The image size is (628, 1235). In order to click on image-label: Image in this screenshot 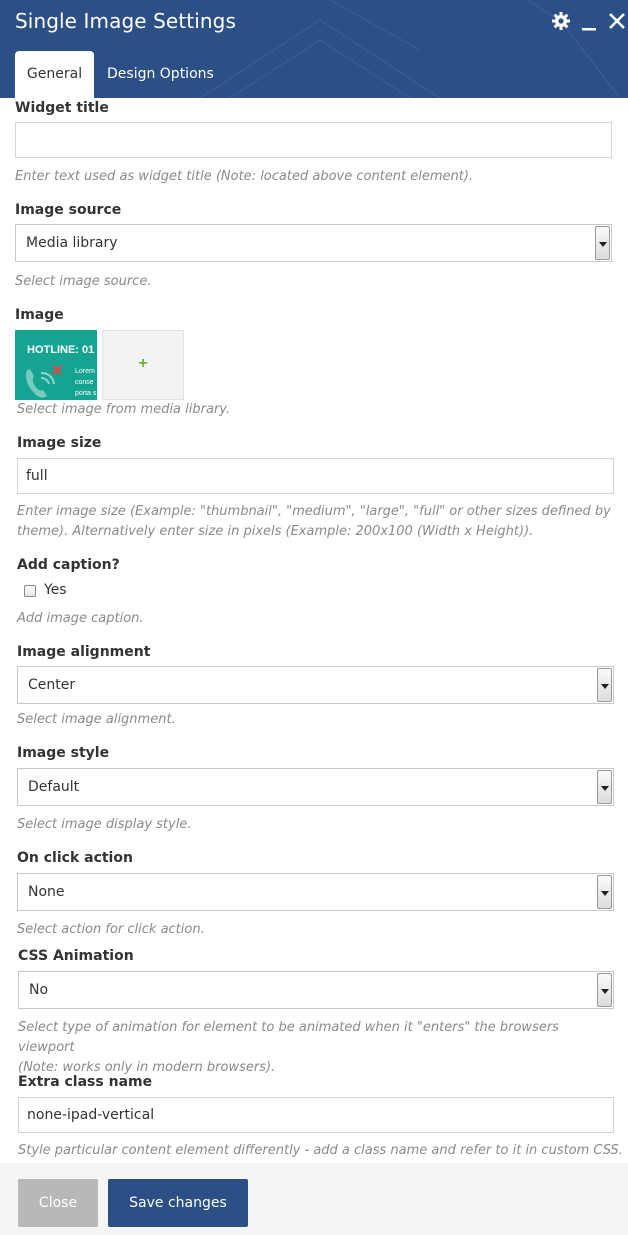, I will do `click(39, 315)`.